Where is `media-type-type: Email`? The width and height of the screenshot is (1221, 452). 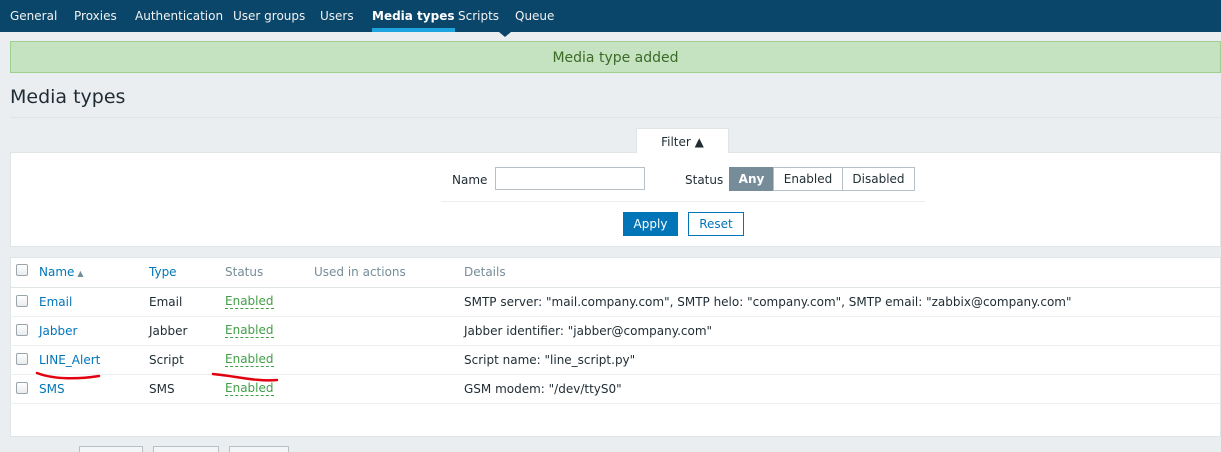 media-type-type: Email is located at coordinates (166, 302).